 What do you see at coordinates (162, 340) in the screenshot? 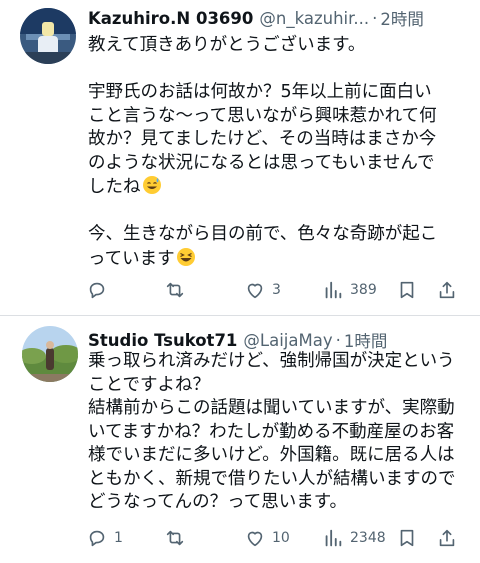
I see `display-name: Studio Tsukot71` at bounding box center [162, 340].